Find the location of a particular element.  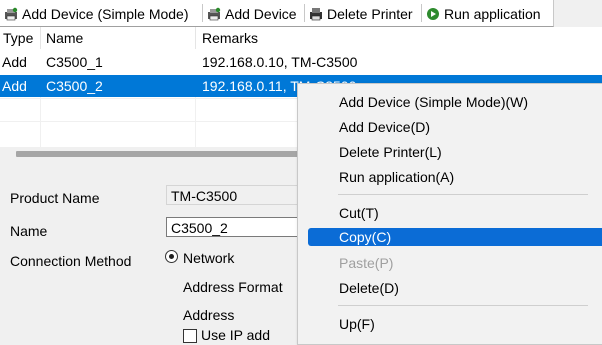

address-format-label: Address Format is located at coordinates (233, 287).